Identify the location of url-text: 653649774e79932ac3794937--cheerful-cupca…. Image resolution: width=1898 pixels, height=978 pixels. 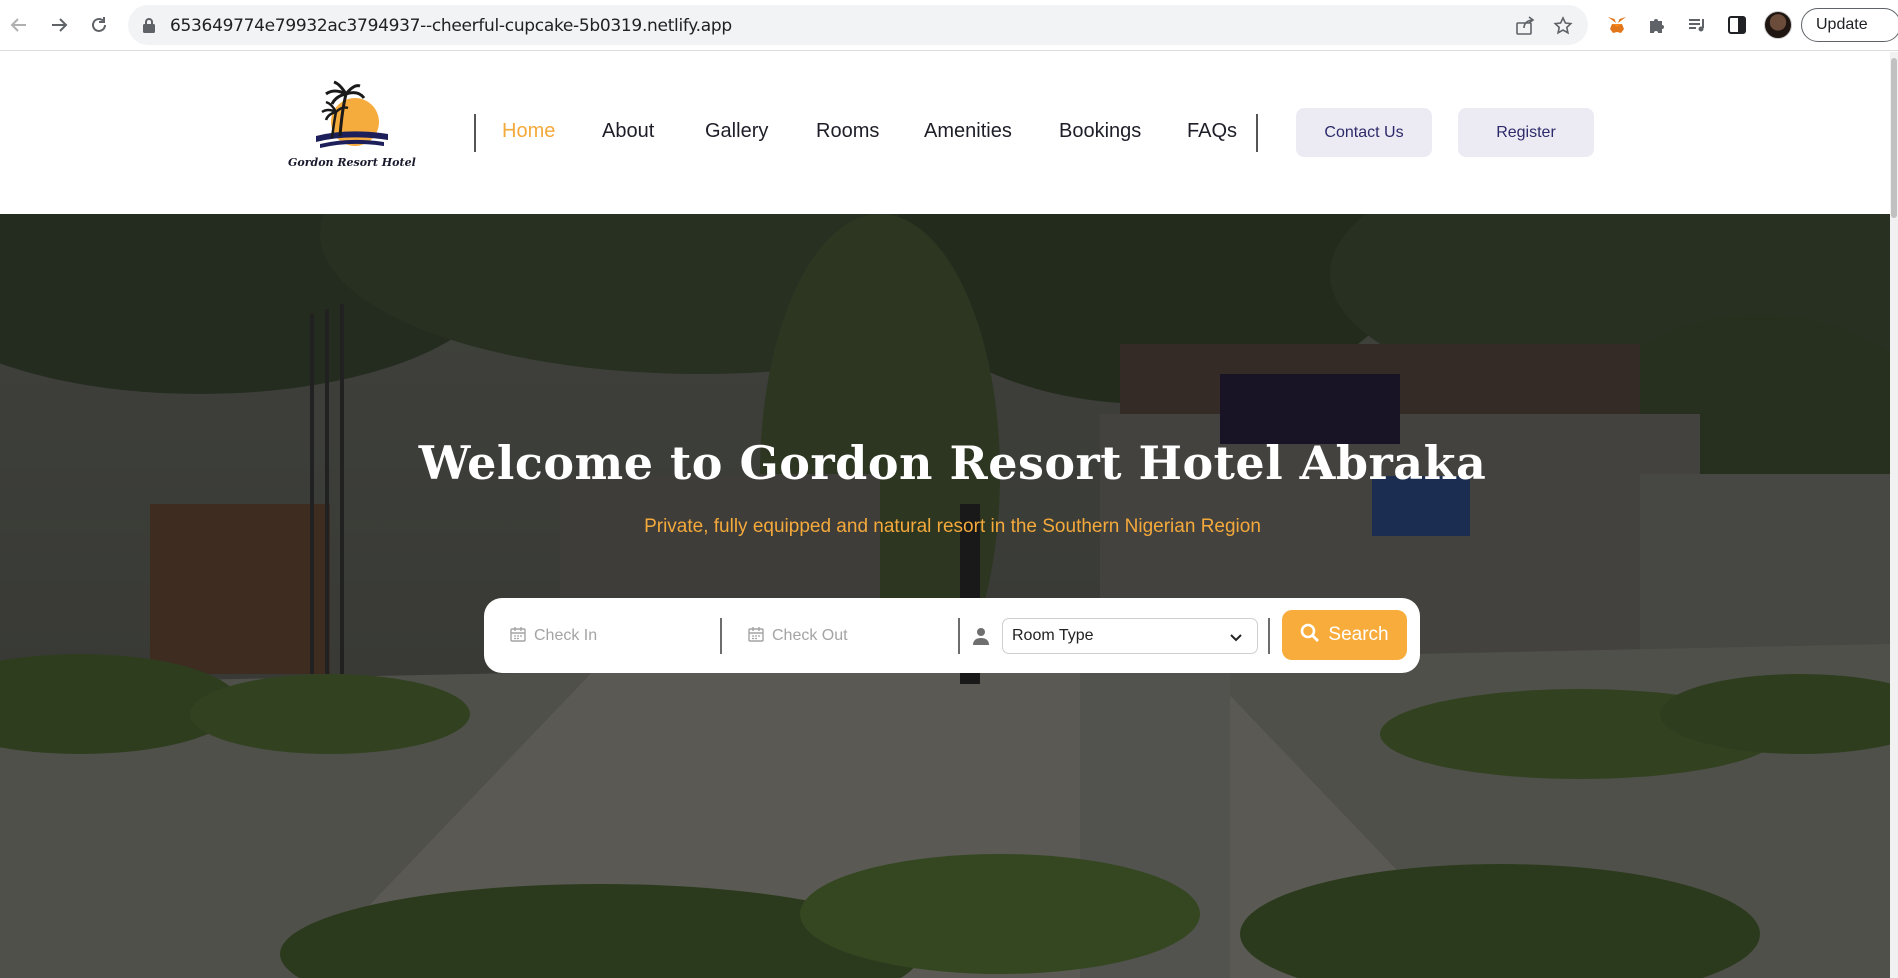
(451, 26).